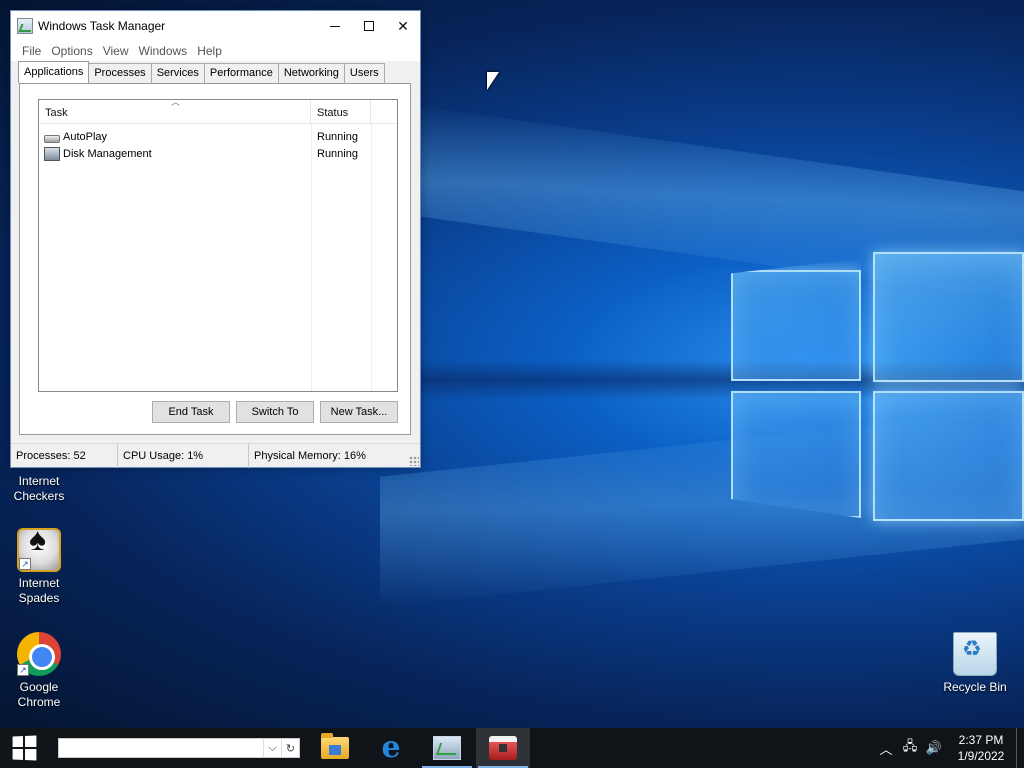 This screenshot has height=768, width=1024. Describe the element at coordinates (290, 748) in the screenshot. I see `refresh-icon: ↻` at that location.